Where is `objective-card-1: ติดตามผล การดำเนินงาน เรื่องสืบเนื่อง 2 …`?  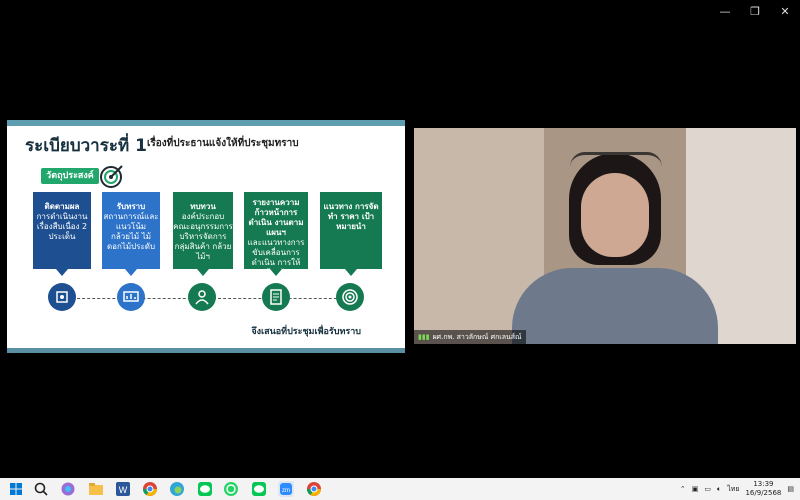 objective-card-1: ติดตามผล การดำเนินงาน เรื่องสืบเนื่อง 2 … is located at coordinates (62, 234).